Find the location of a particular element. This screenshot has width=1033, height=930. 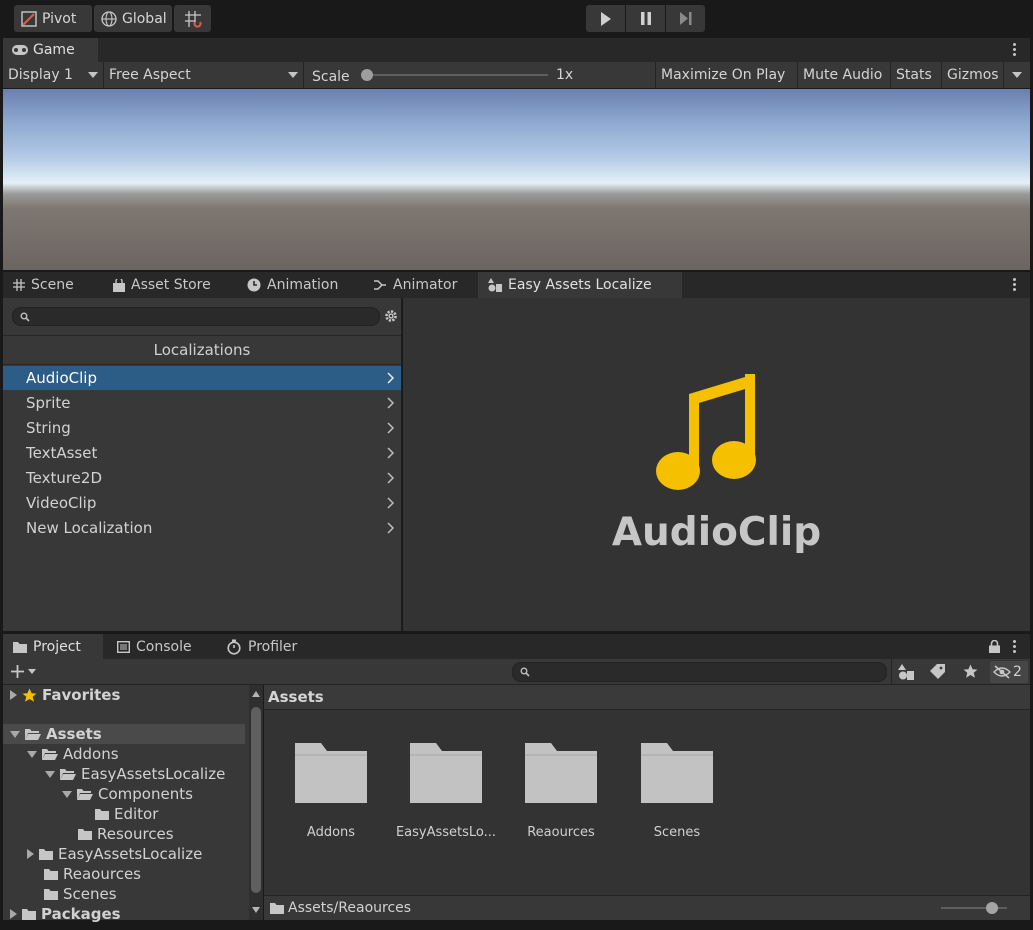

tree-item-easyassetslocalize: EasyAssetsLocalize is located at coordinates (114, 854).